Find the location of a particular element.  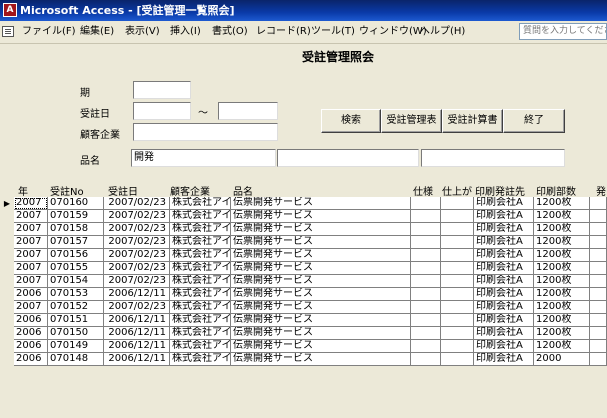

cell-order-no: 070151 is located at coordinates (76, 320).